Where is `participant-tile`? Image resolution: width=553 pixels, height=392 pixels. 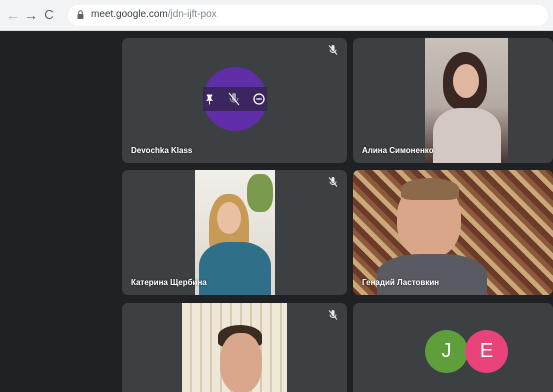
participant-tile is located at coordinates (234, 347).